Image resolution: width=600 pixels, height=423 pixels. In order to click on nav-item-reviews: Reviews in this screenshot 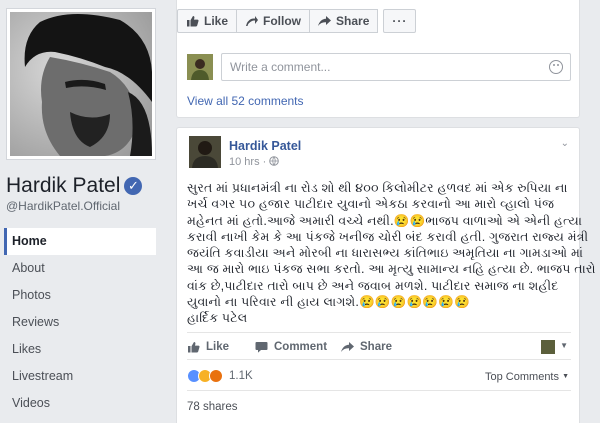, I will do `click(80, 322)`.